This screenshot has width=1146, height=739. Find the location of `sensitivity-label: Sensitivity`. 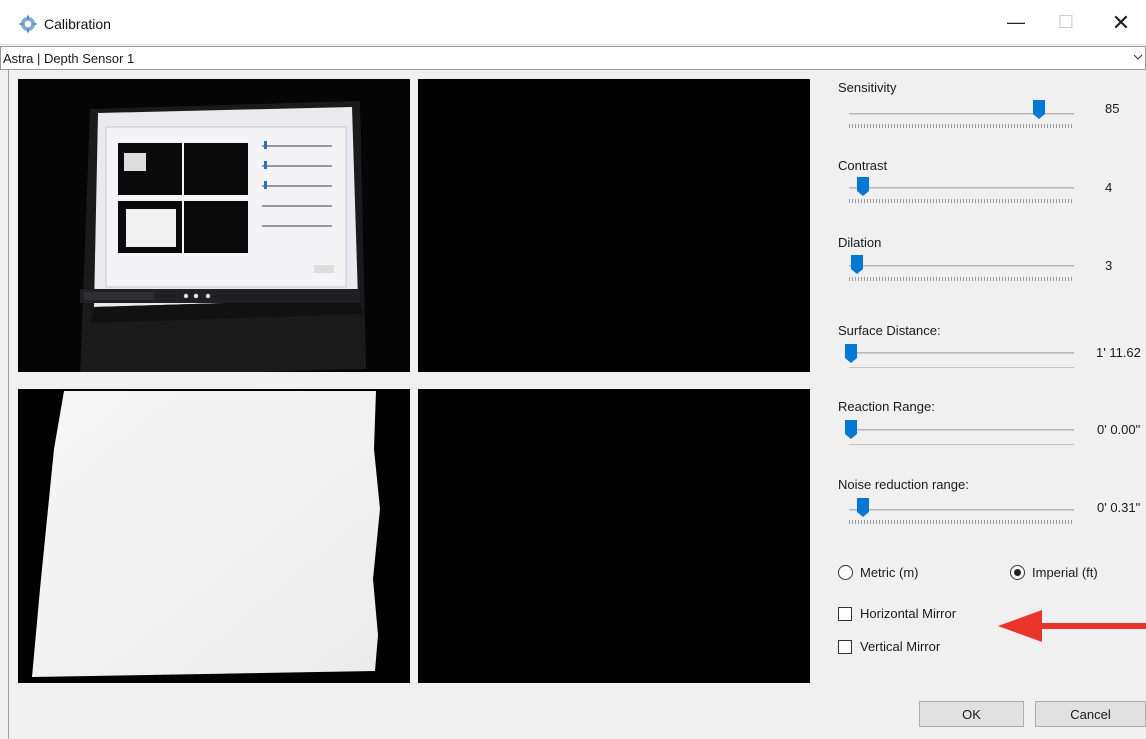

sensitivity-label: Sensitivity is located at coordinates (867, 87).